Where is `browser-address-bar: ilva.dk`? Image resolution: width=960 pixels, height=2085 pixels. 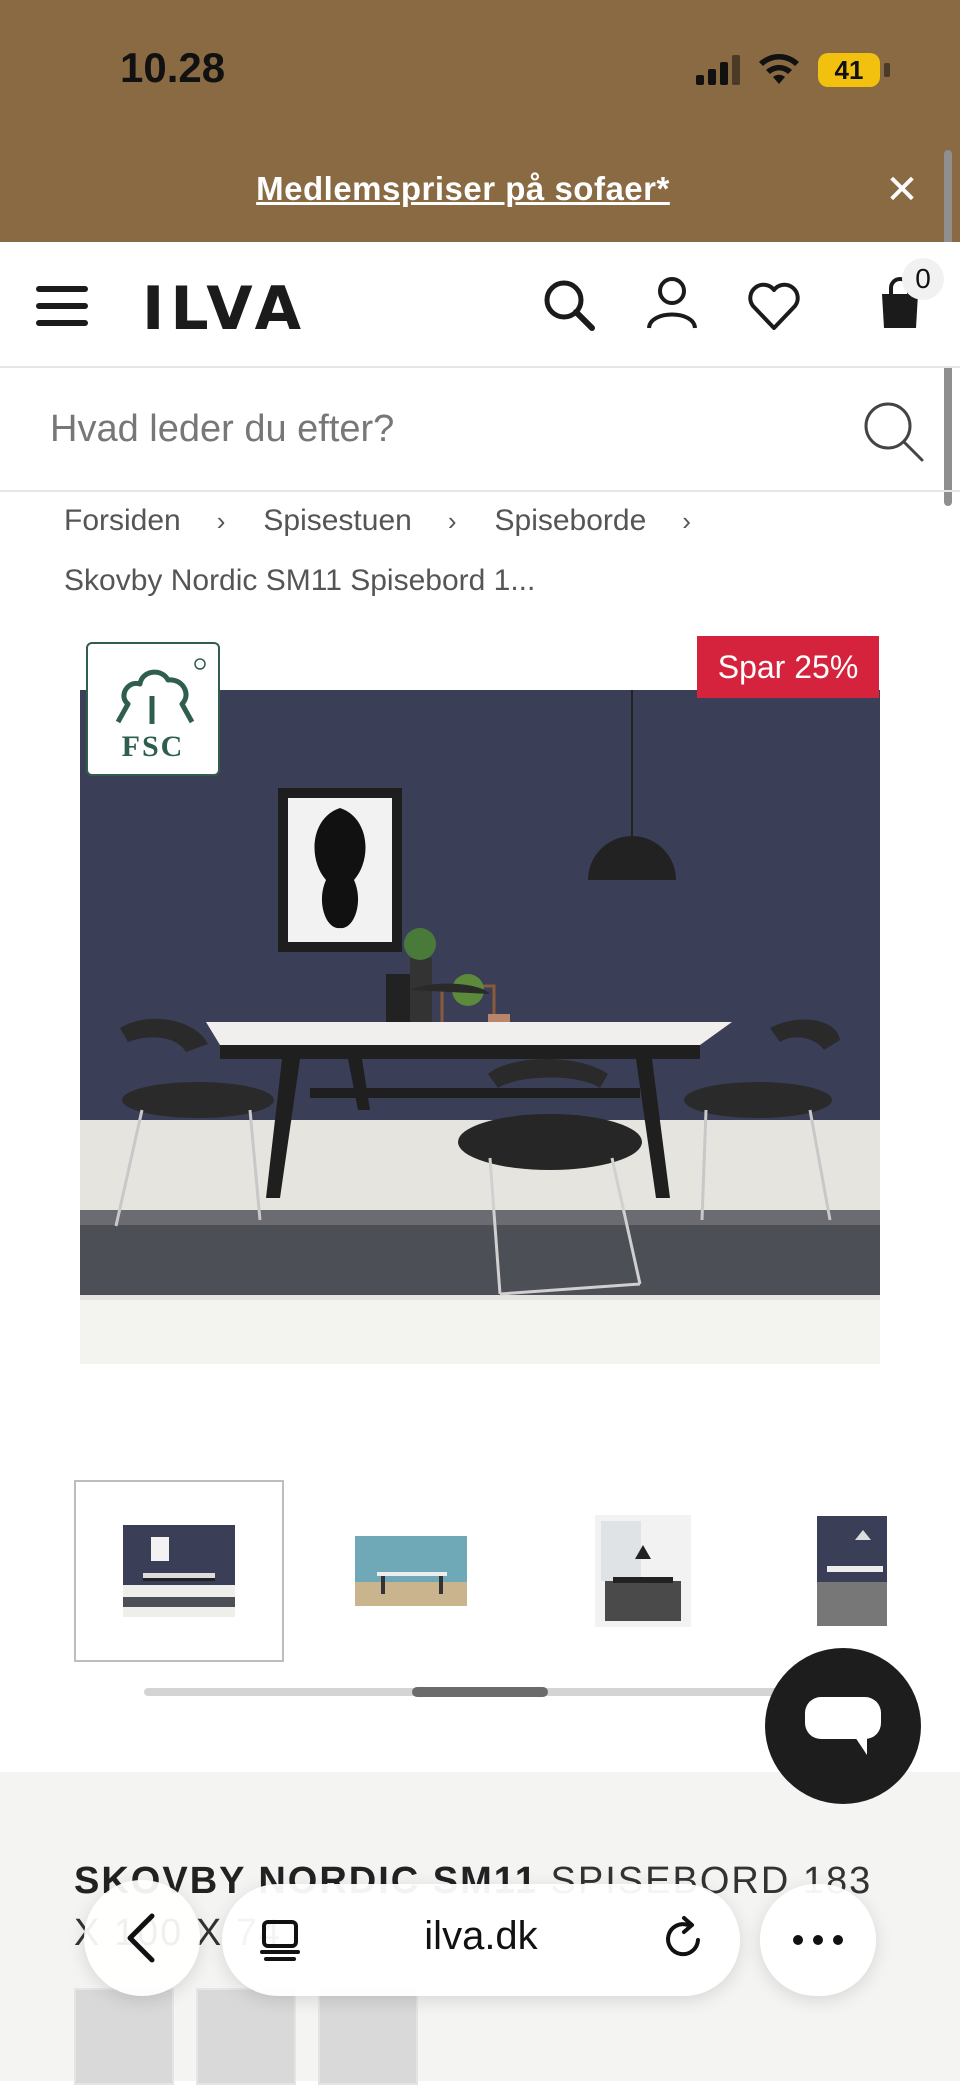
browser-address-bar: ilva.dk is located at coordinates (481, 1940).